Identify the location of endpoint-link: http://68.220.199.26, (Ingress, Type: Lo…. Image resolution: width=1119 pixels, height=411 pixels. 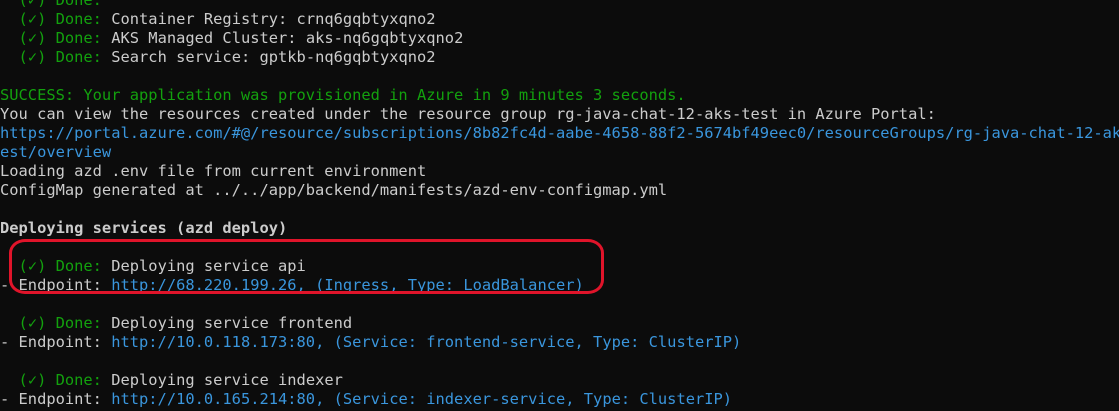
(347, 285).